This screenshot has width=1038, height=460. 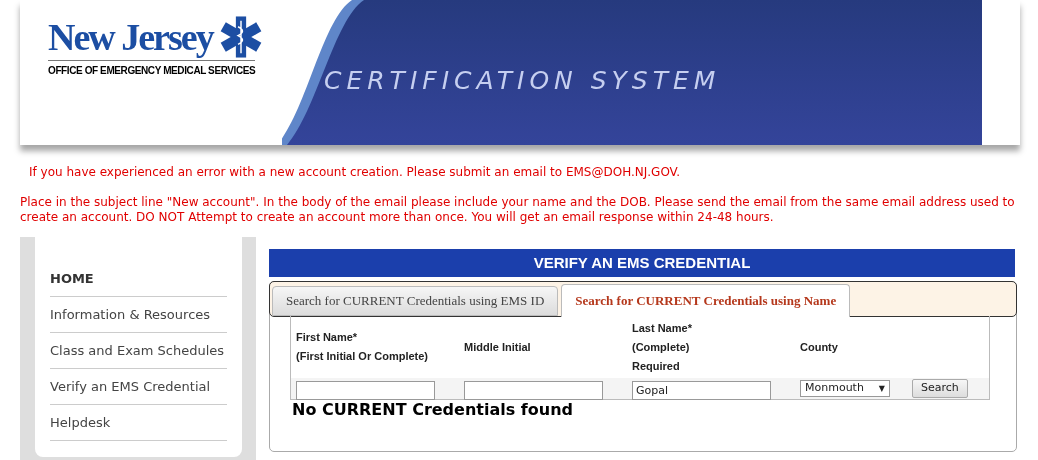 I want to click on text-field: Gopal, so click(x=701, y=390).